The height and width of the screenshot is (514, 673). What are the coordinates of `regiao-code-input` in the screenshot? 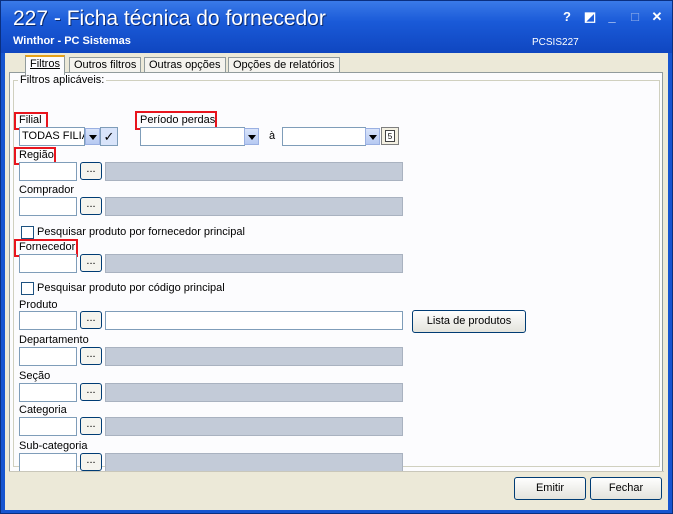 It's located at (48, 171).